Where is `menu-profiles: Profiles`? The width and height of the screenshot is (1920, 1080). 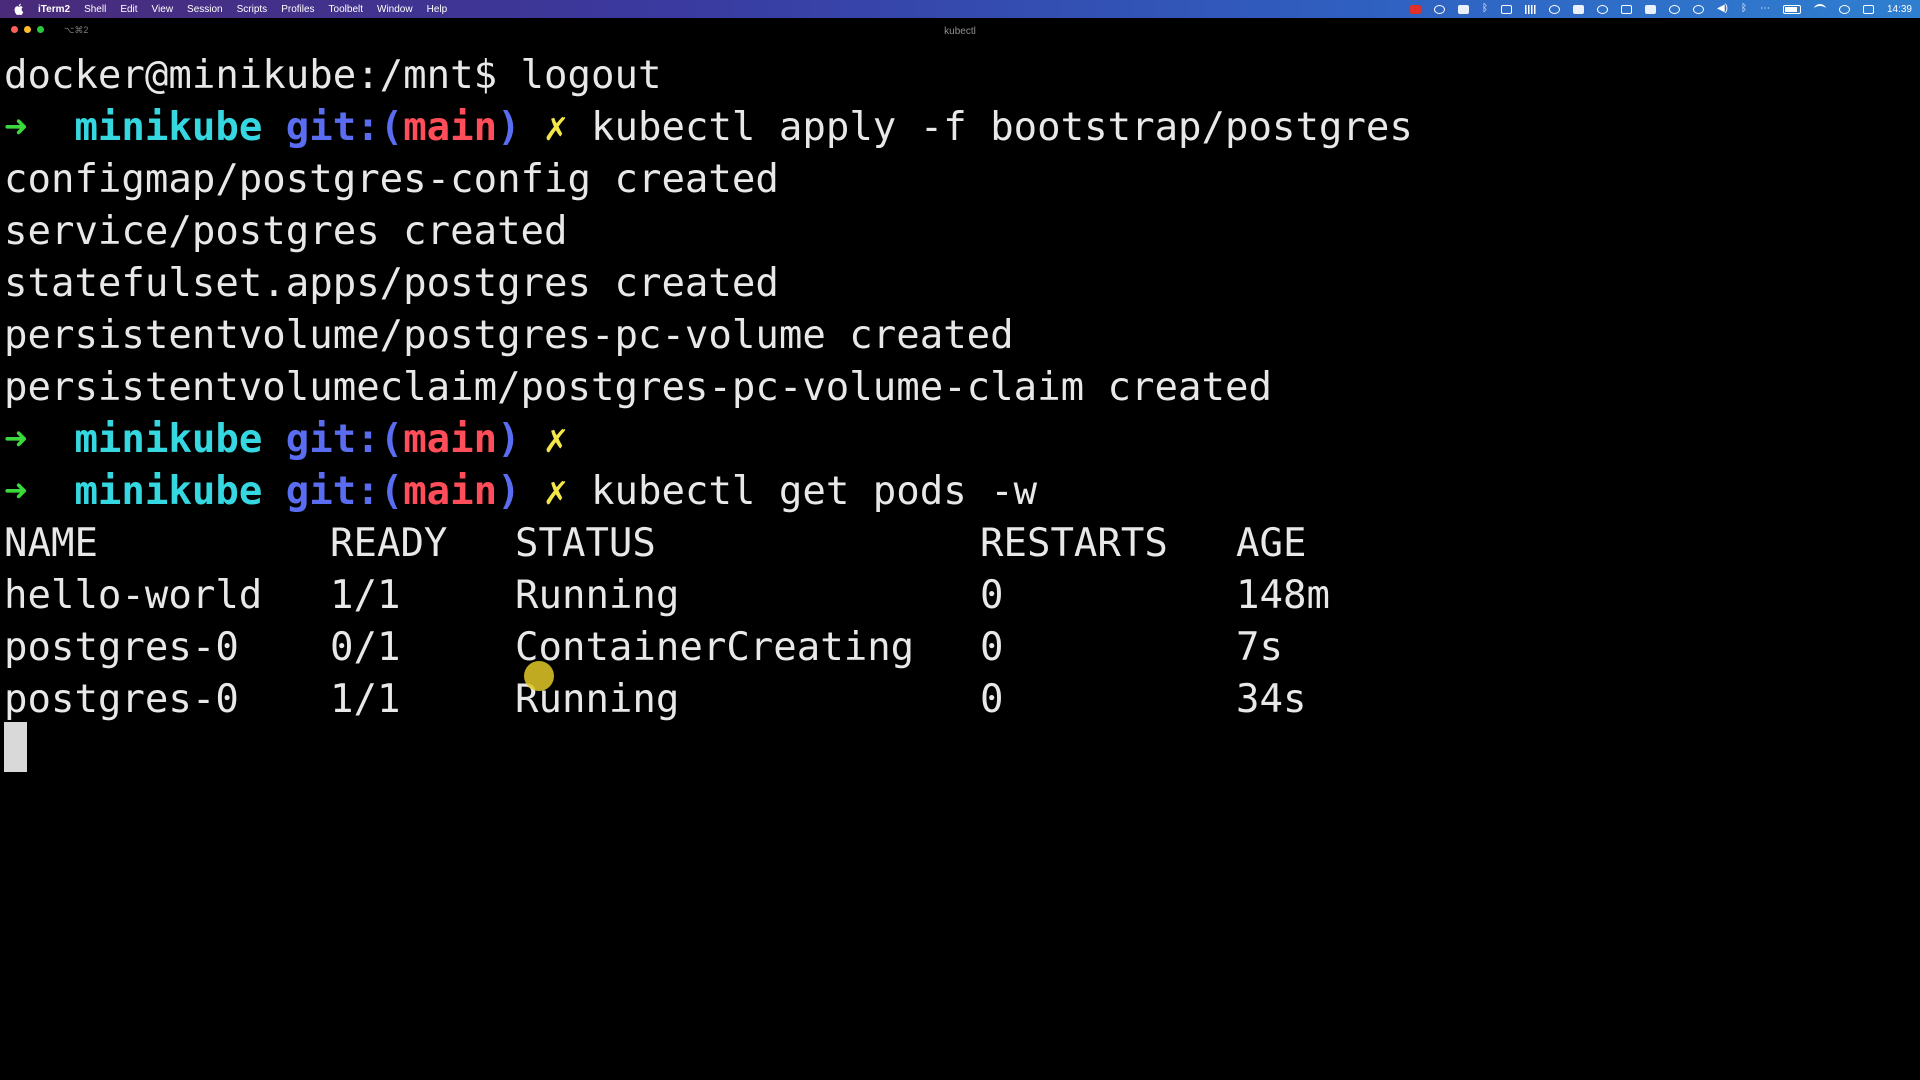
menu-profiles: Profiles is located at coordinates (297, 9).